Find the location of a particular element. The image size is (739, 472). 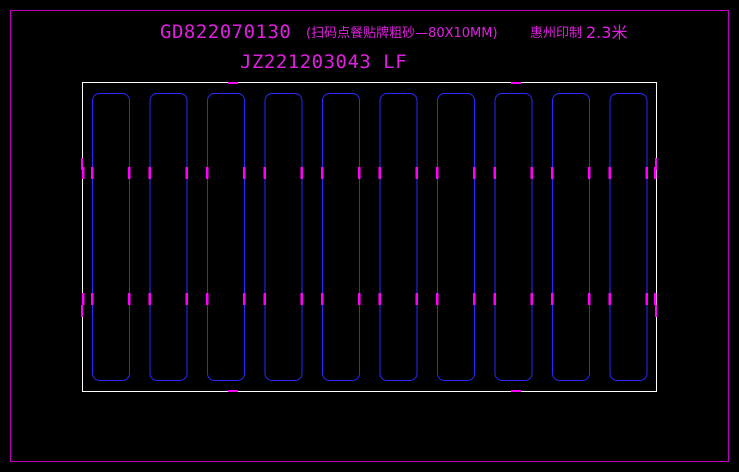

title-thickness: 2.3米 is located at coordinates (606, 32).